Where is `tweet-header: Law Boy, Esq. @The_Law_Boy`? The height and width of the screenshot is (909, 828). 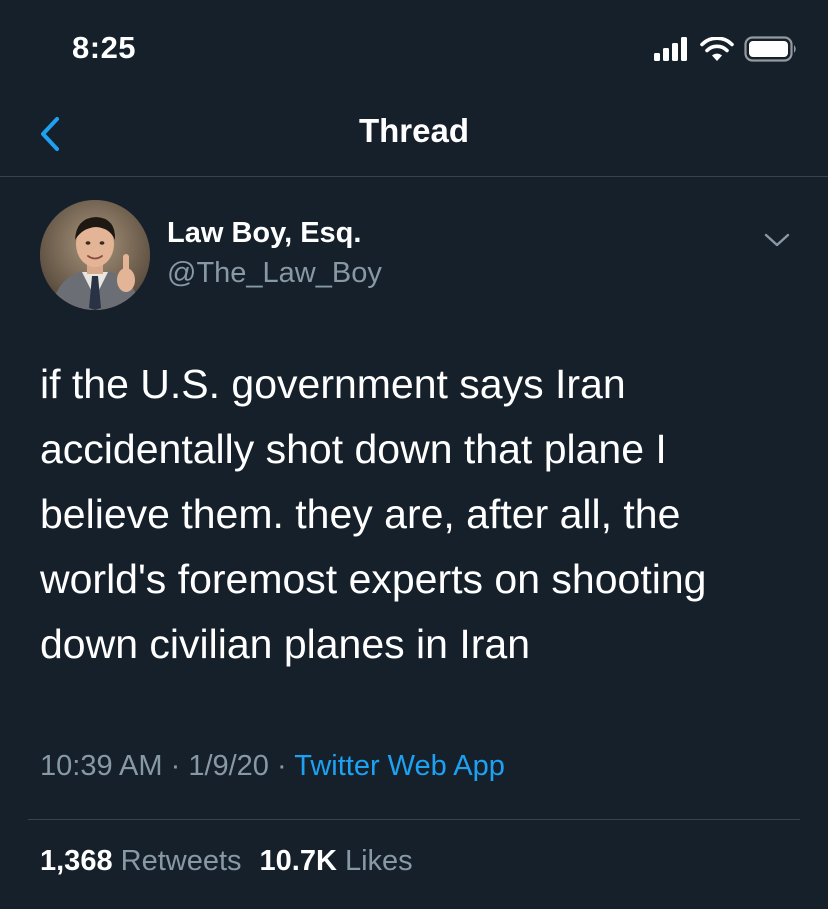 tweet-header: Law Boy, Esq. @The_Law_Boy is located at coordinates (420, 256).